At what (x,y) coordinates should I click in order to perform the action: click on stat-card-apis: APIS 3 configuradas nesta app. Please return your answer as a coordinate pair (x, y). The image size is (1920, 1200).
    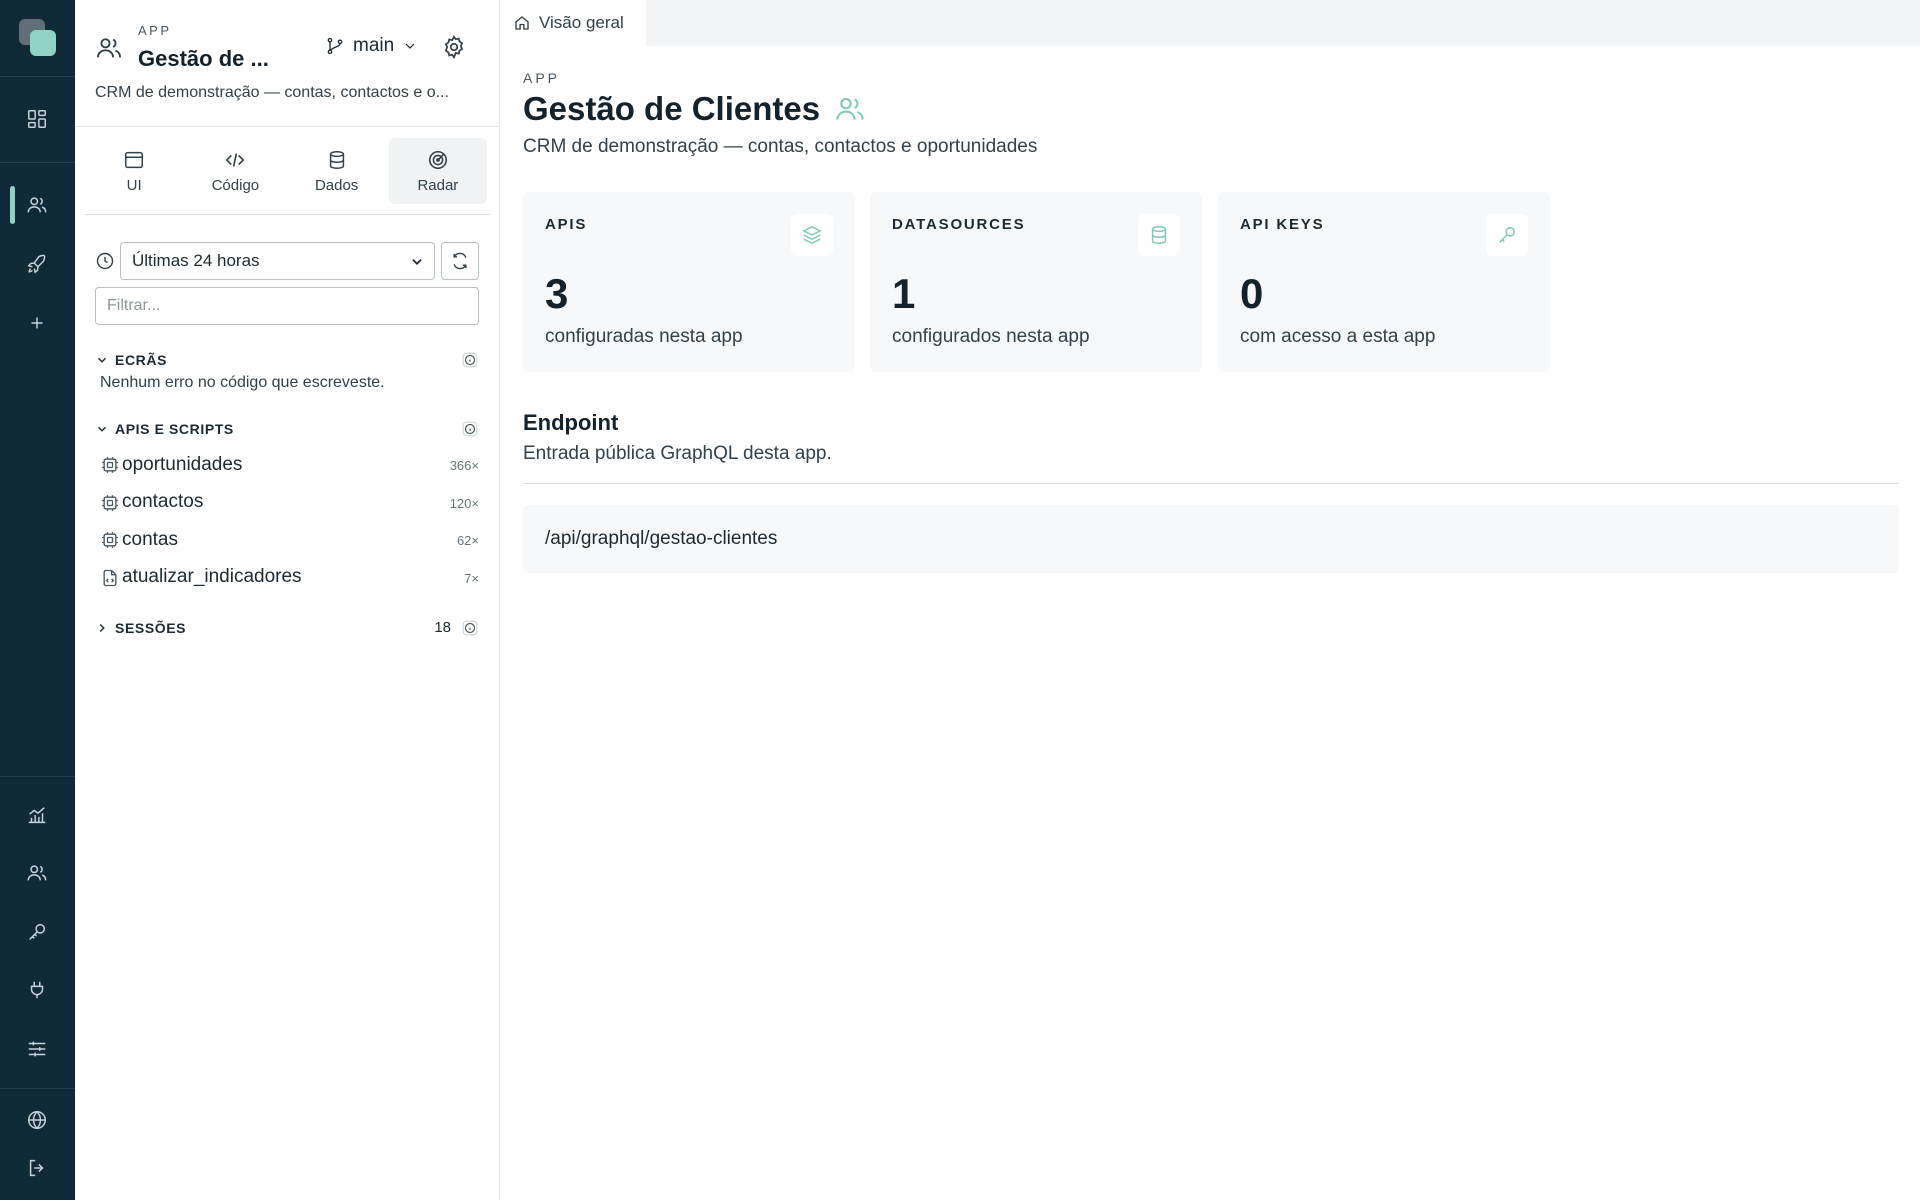
    Looking at the image, I should click on (689, 282).